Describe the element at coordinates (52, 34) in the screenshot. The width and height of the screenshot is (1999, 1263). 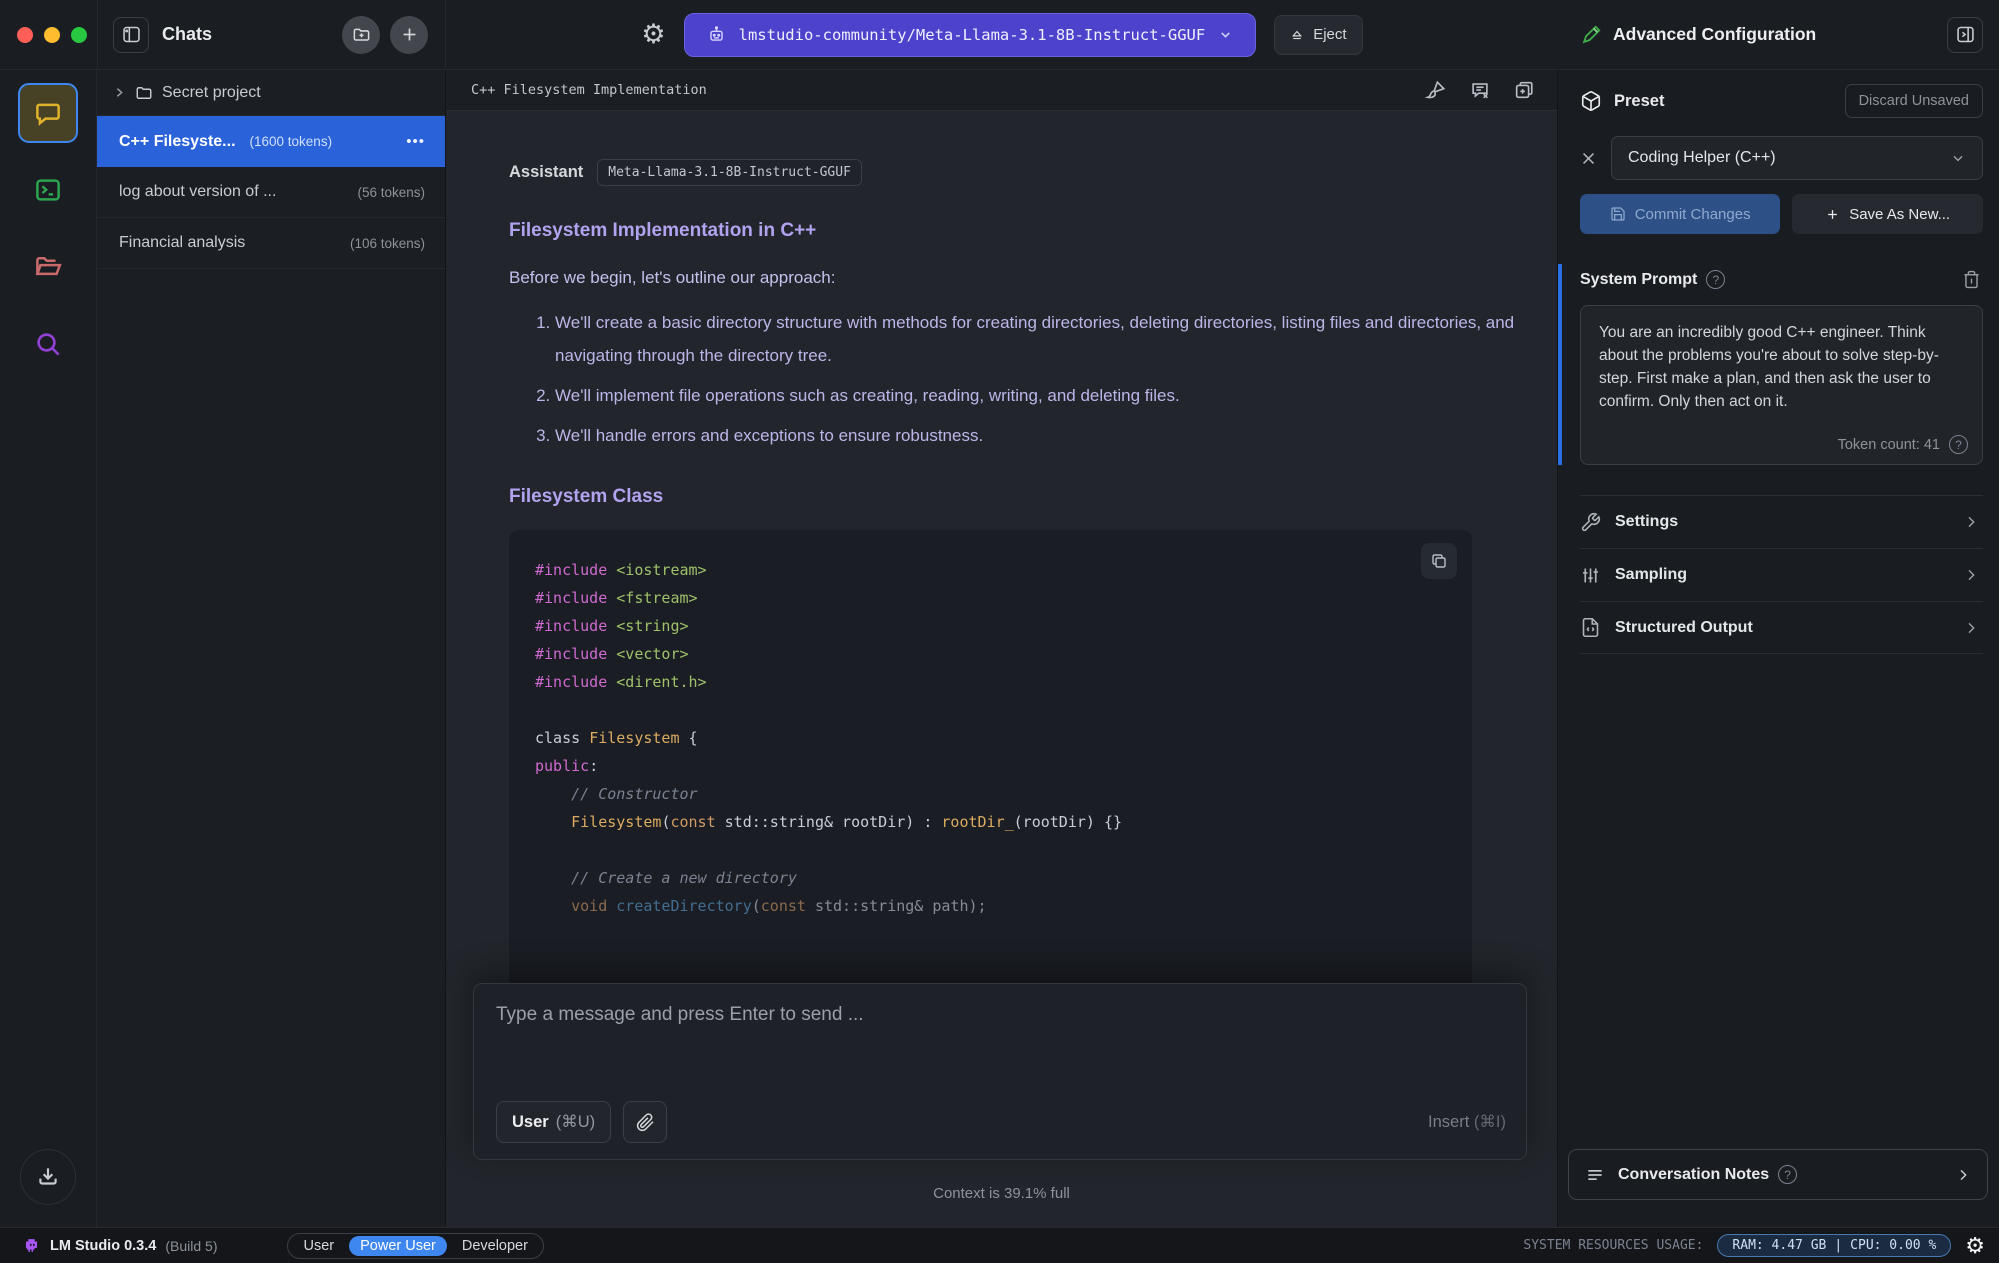
I see `minimize-window-button` at that location.